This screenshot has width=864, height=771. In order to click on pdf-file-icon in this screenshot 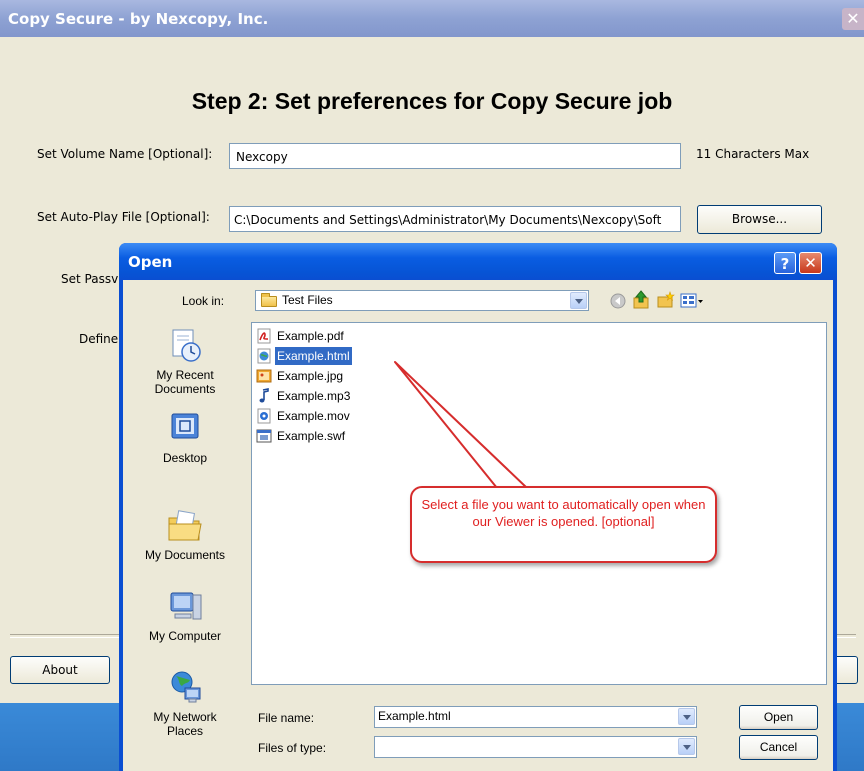, I will do `click(264, 336)`.